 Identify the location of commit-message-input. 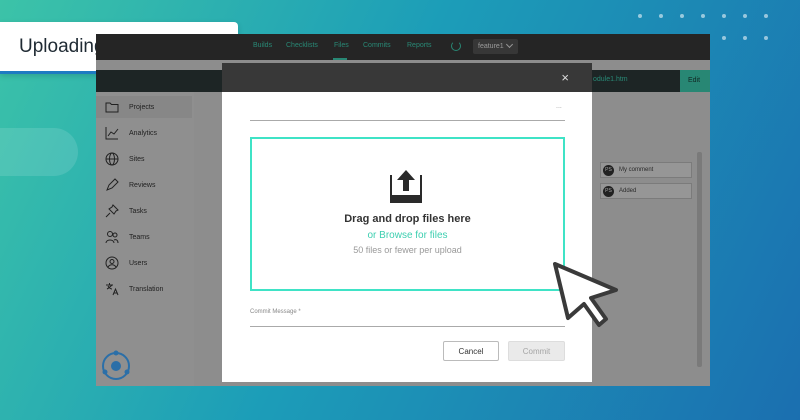
(407, 322).